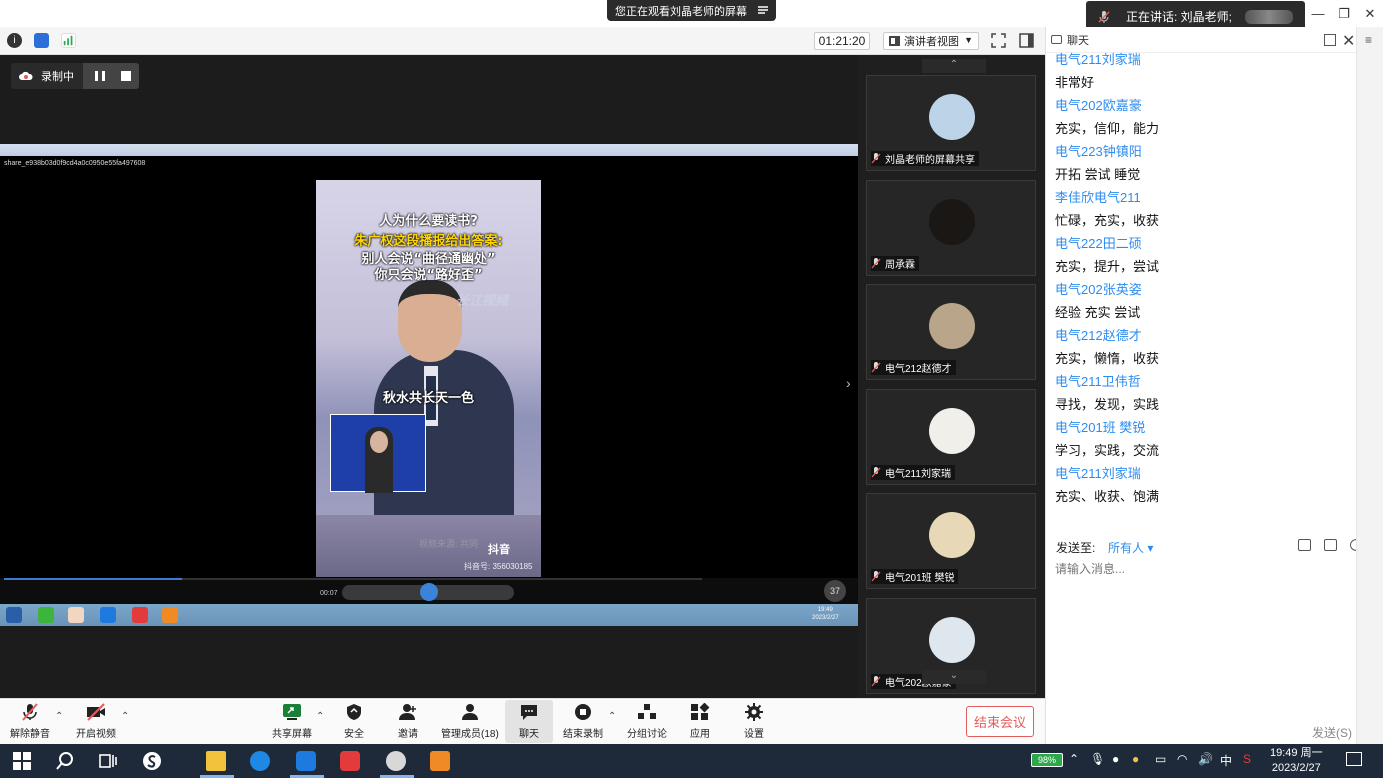 The width and height of the screenshot is (1383, 778). Describe the element at coordinates (14, 40) in the screenshot. I see `info-icon: i` at that location.